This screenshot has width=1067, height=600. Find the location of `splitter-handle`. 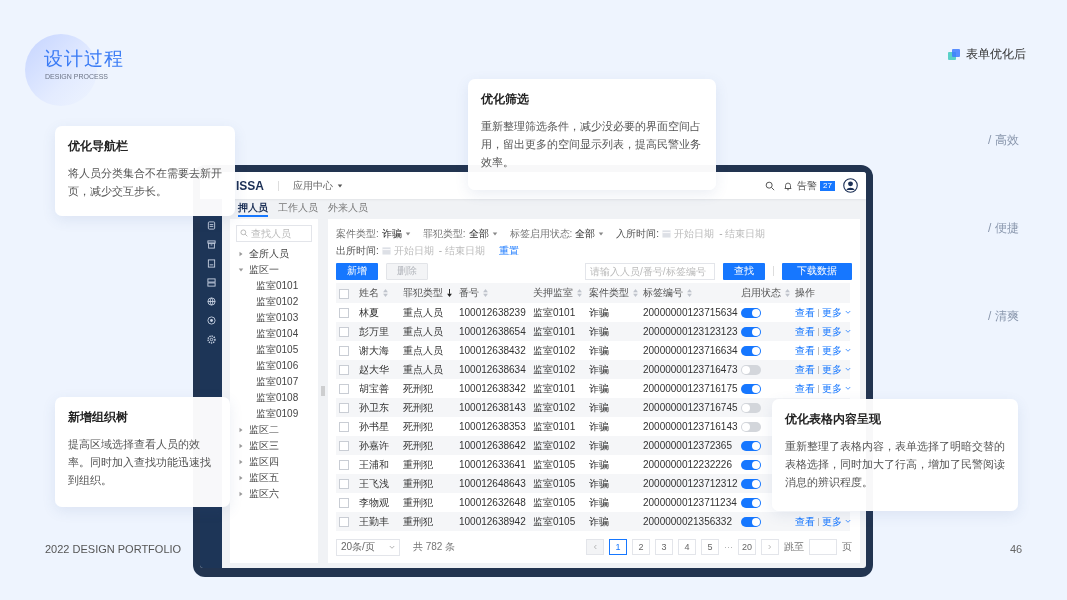

splitter-handle is located at coordinates (323, 391).